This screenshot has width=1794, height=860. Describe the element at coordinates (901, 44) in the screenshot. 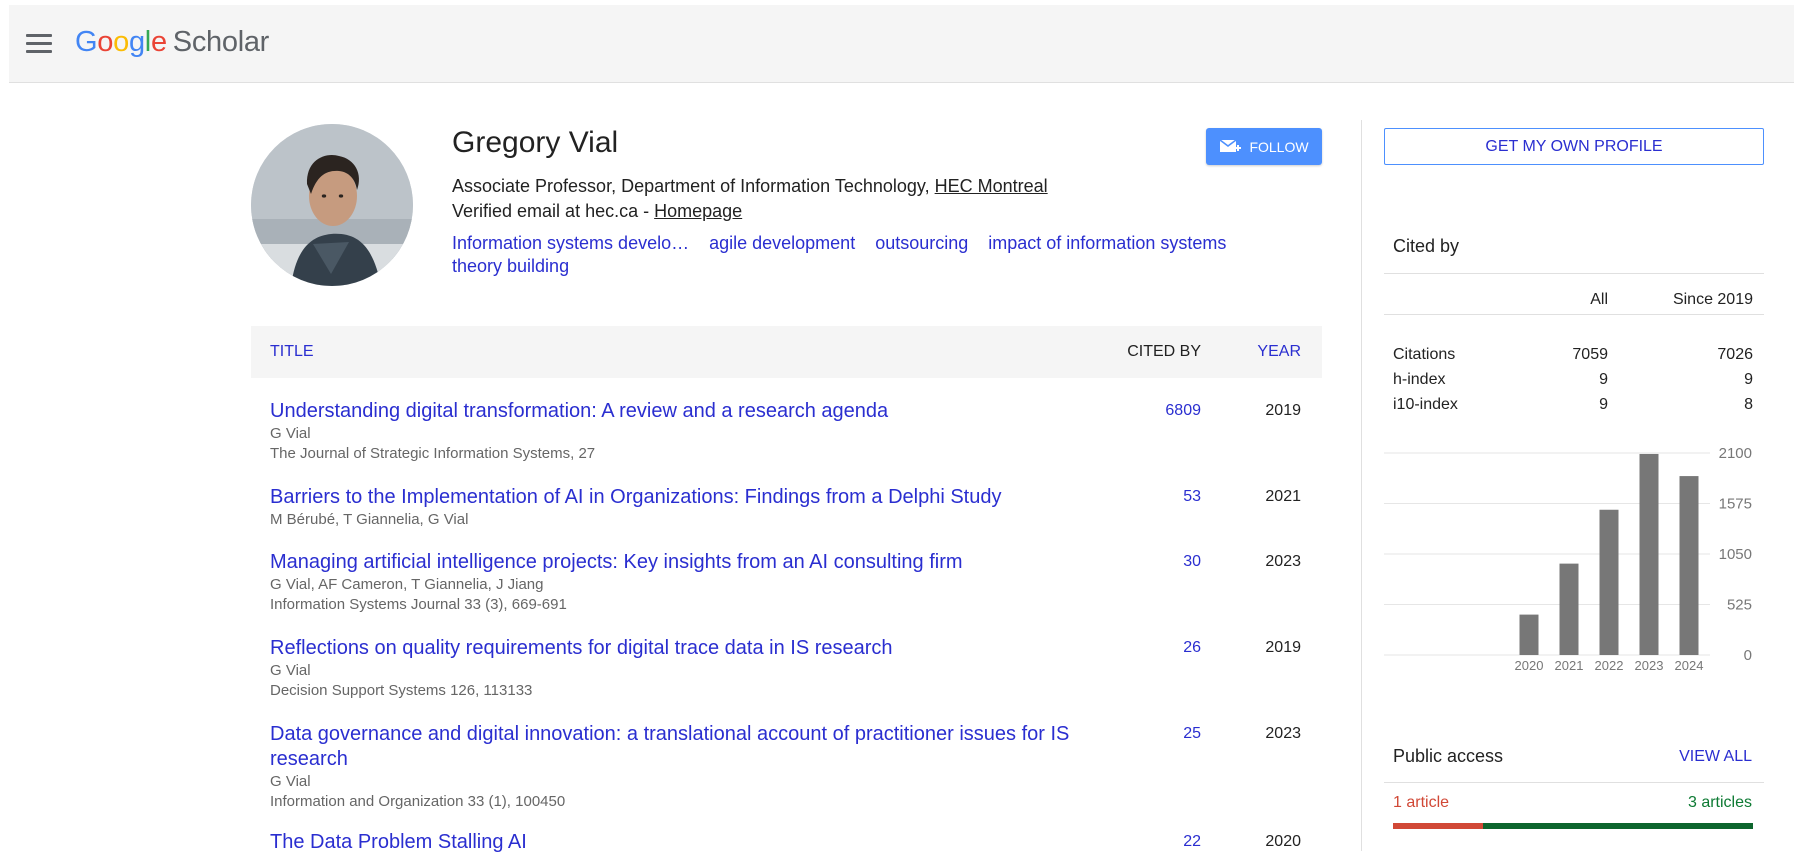

I see `top-app-bar: Google Scholar` at that location.